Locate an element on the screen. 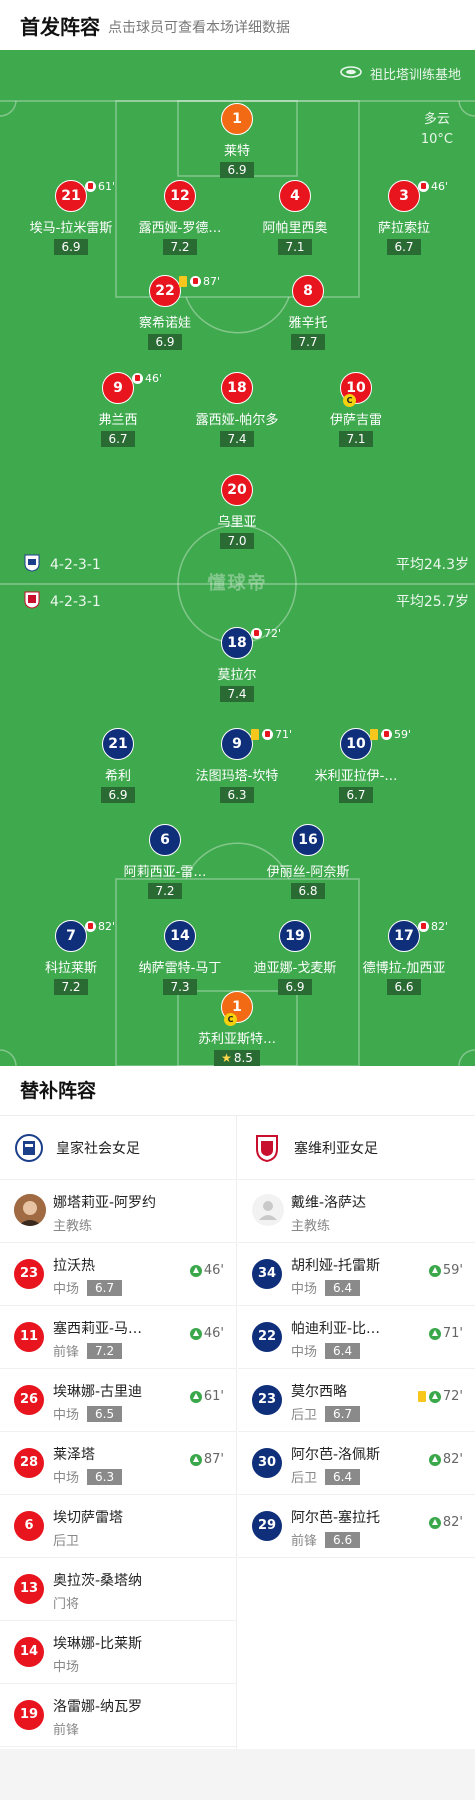  home-player: 12 露西娅-罗德… 7.2 is located at coordinates (180, 217).